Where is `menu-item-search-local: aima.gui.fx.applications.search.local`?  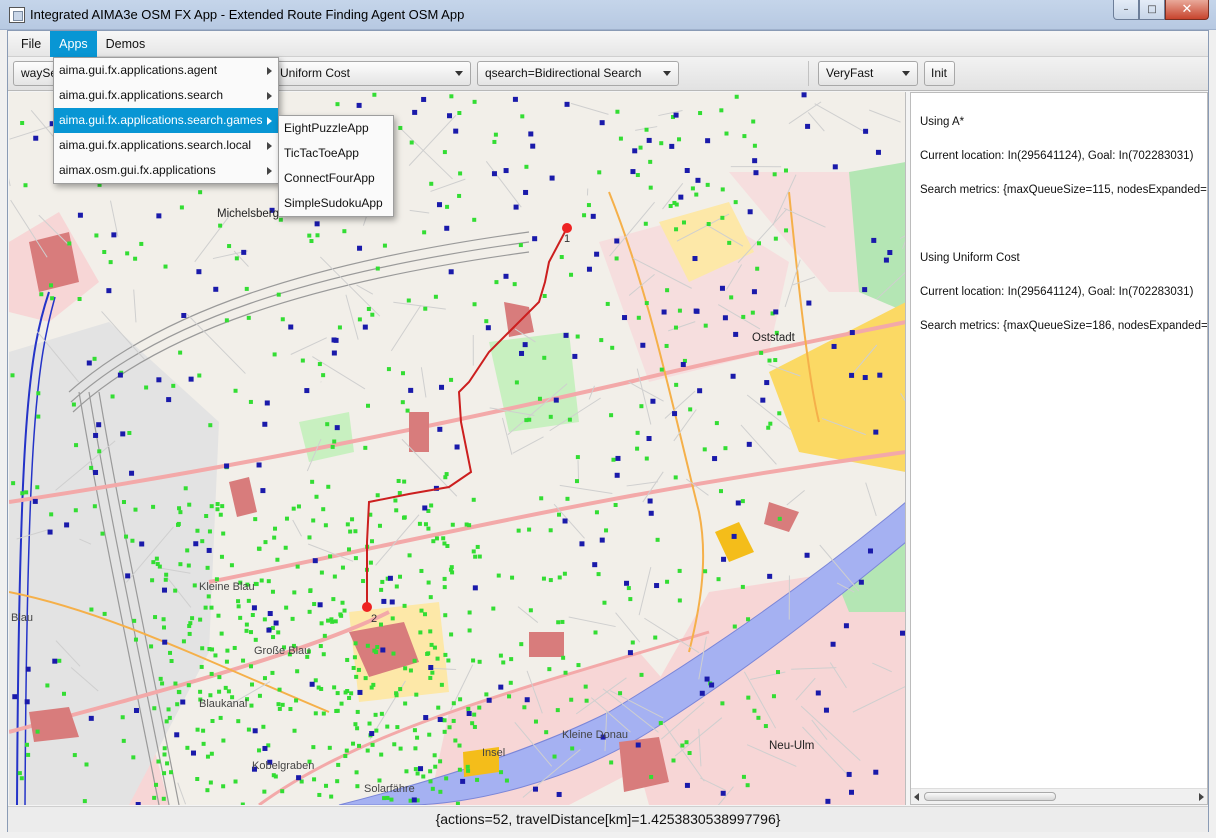
menu-item-search-local: aima.gui.fx.applications.search.local is located at coordinates (166, 145).